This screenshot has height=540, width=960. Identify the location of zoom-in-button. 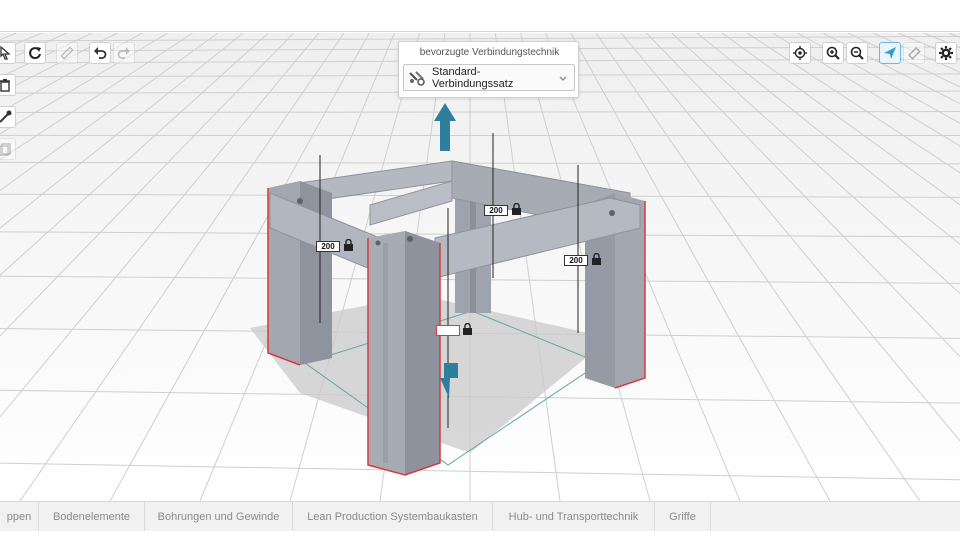
(833, 53).